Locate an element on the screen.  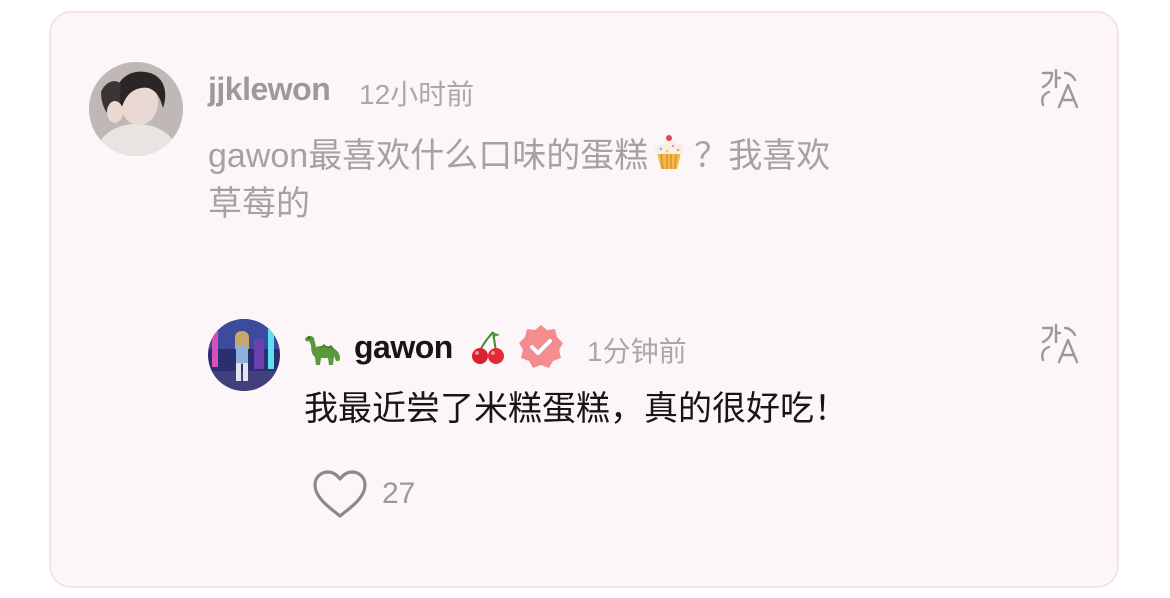
cherries-icon is located at coordinates (488, 350).